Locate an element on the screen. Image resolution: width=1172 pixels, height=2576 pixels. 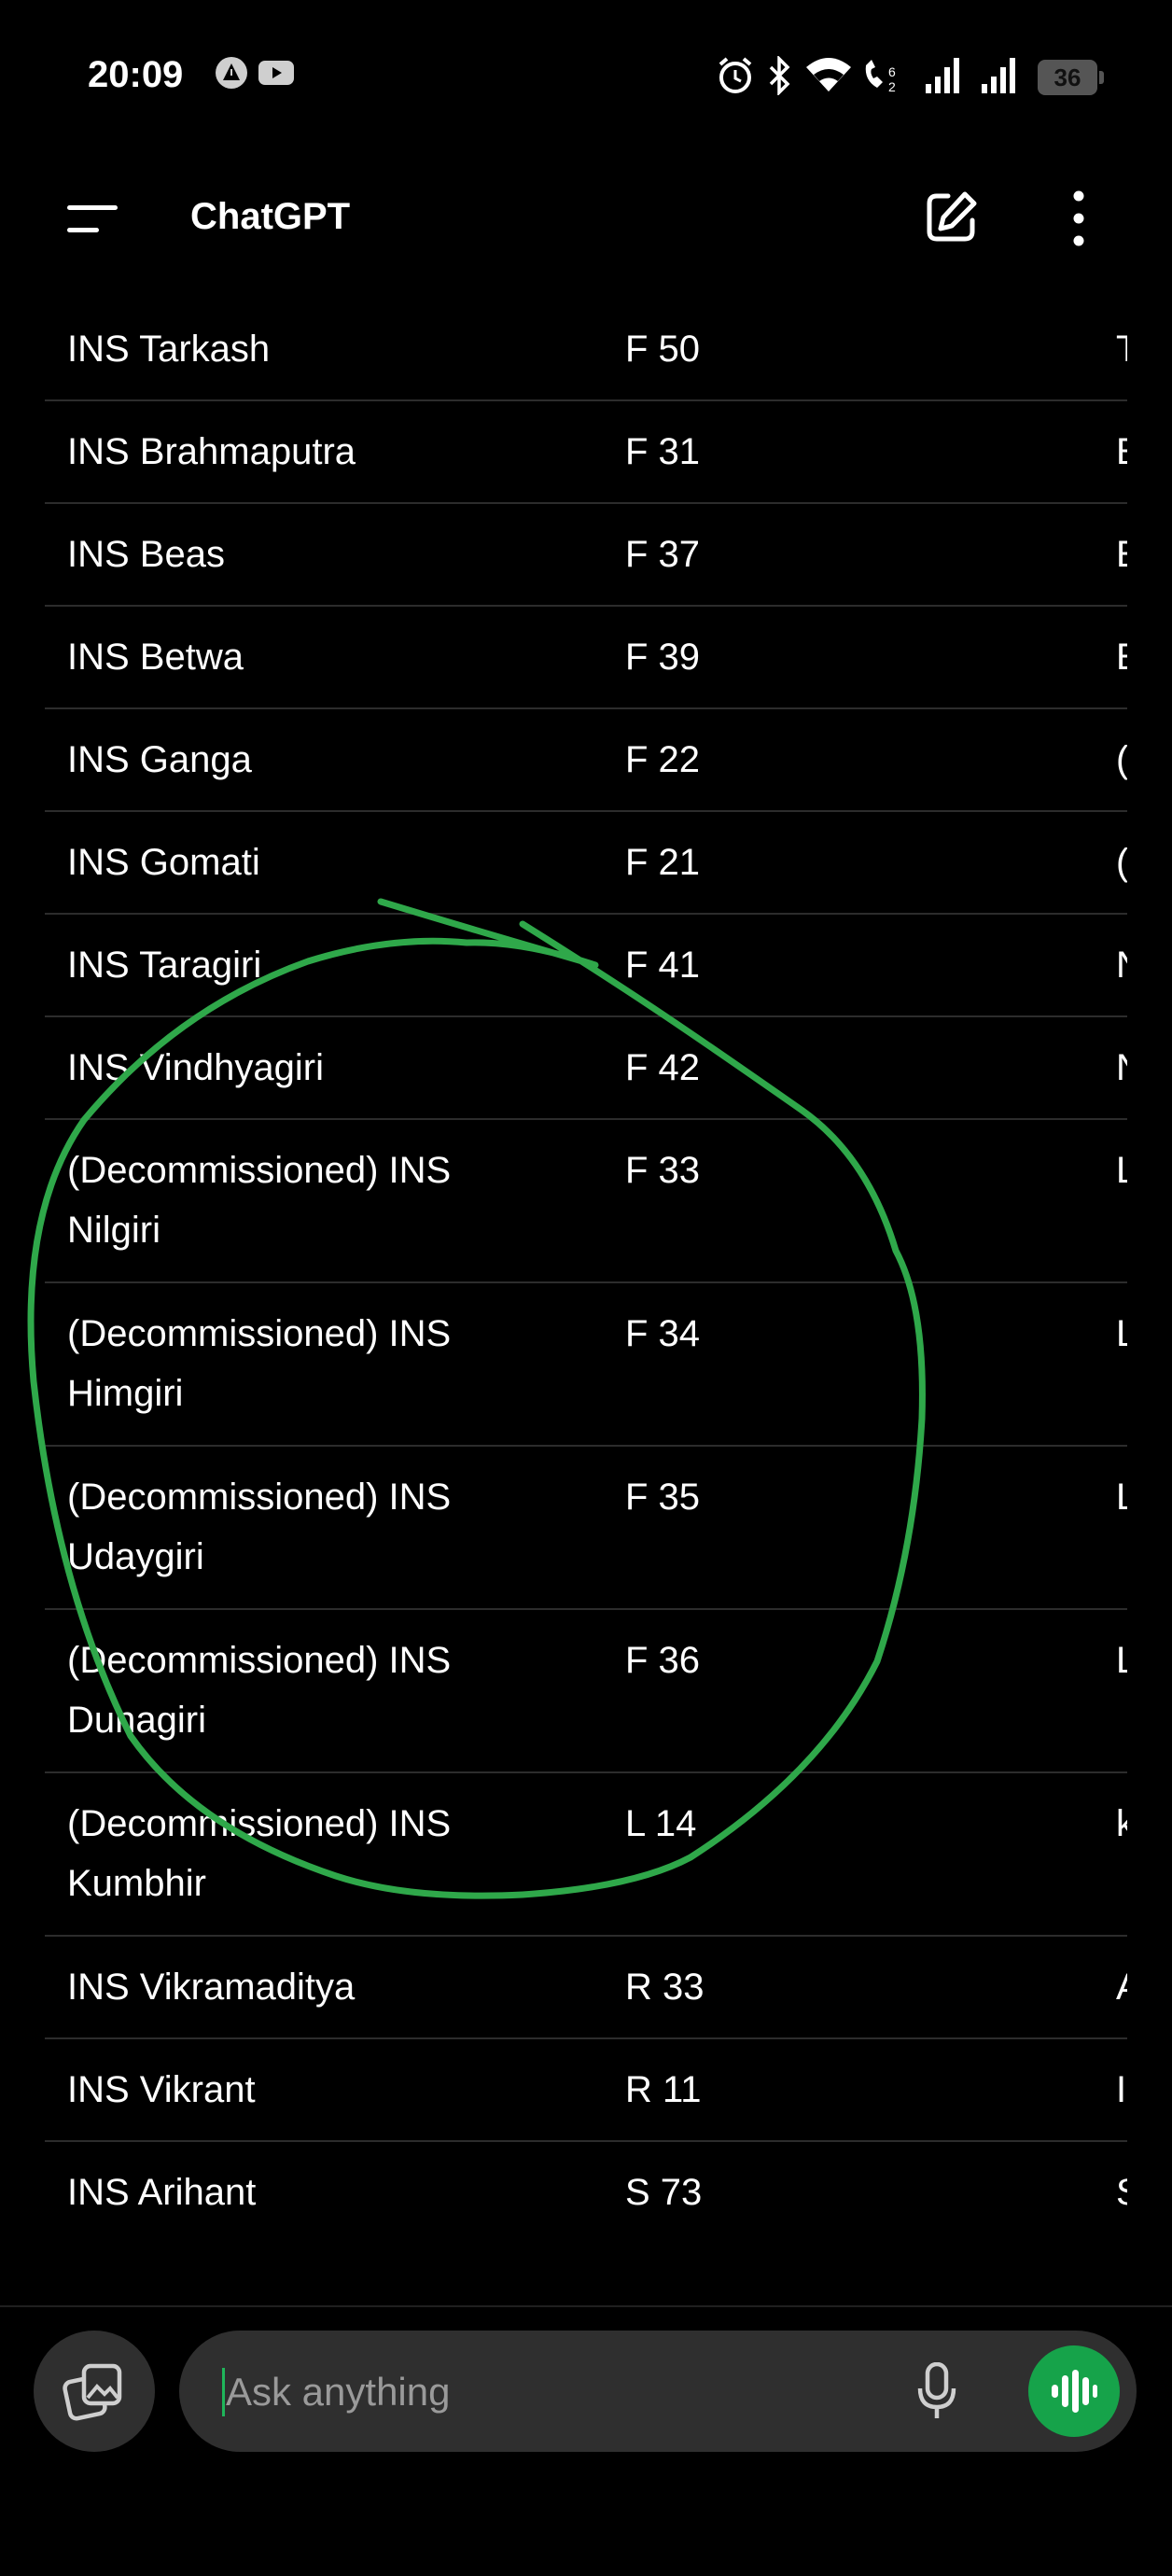
ship-name-cell: (Decommissioned) INS Udaygiri is located at coordinates (259, 1527).